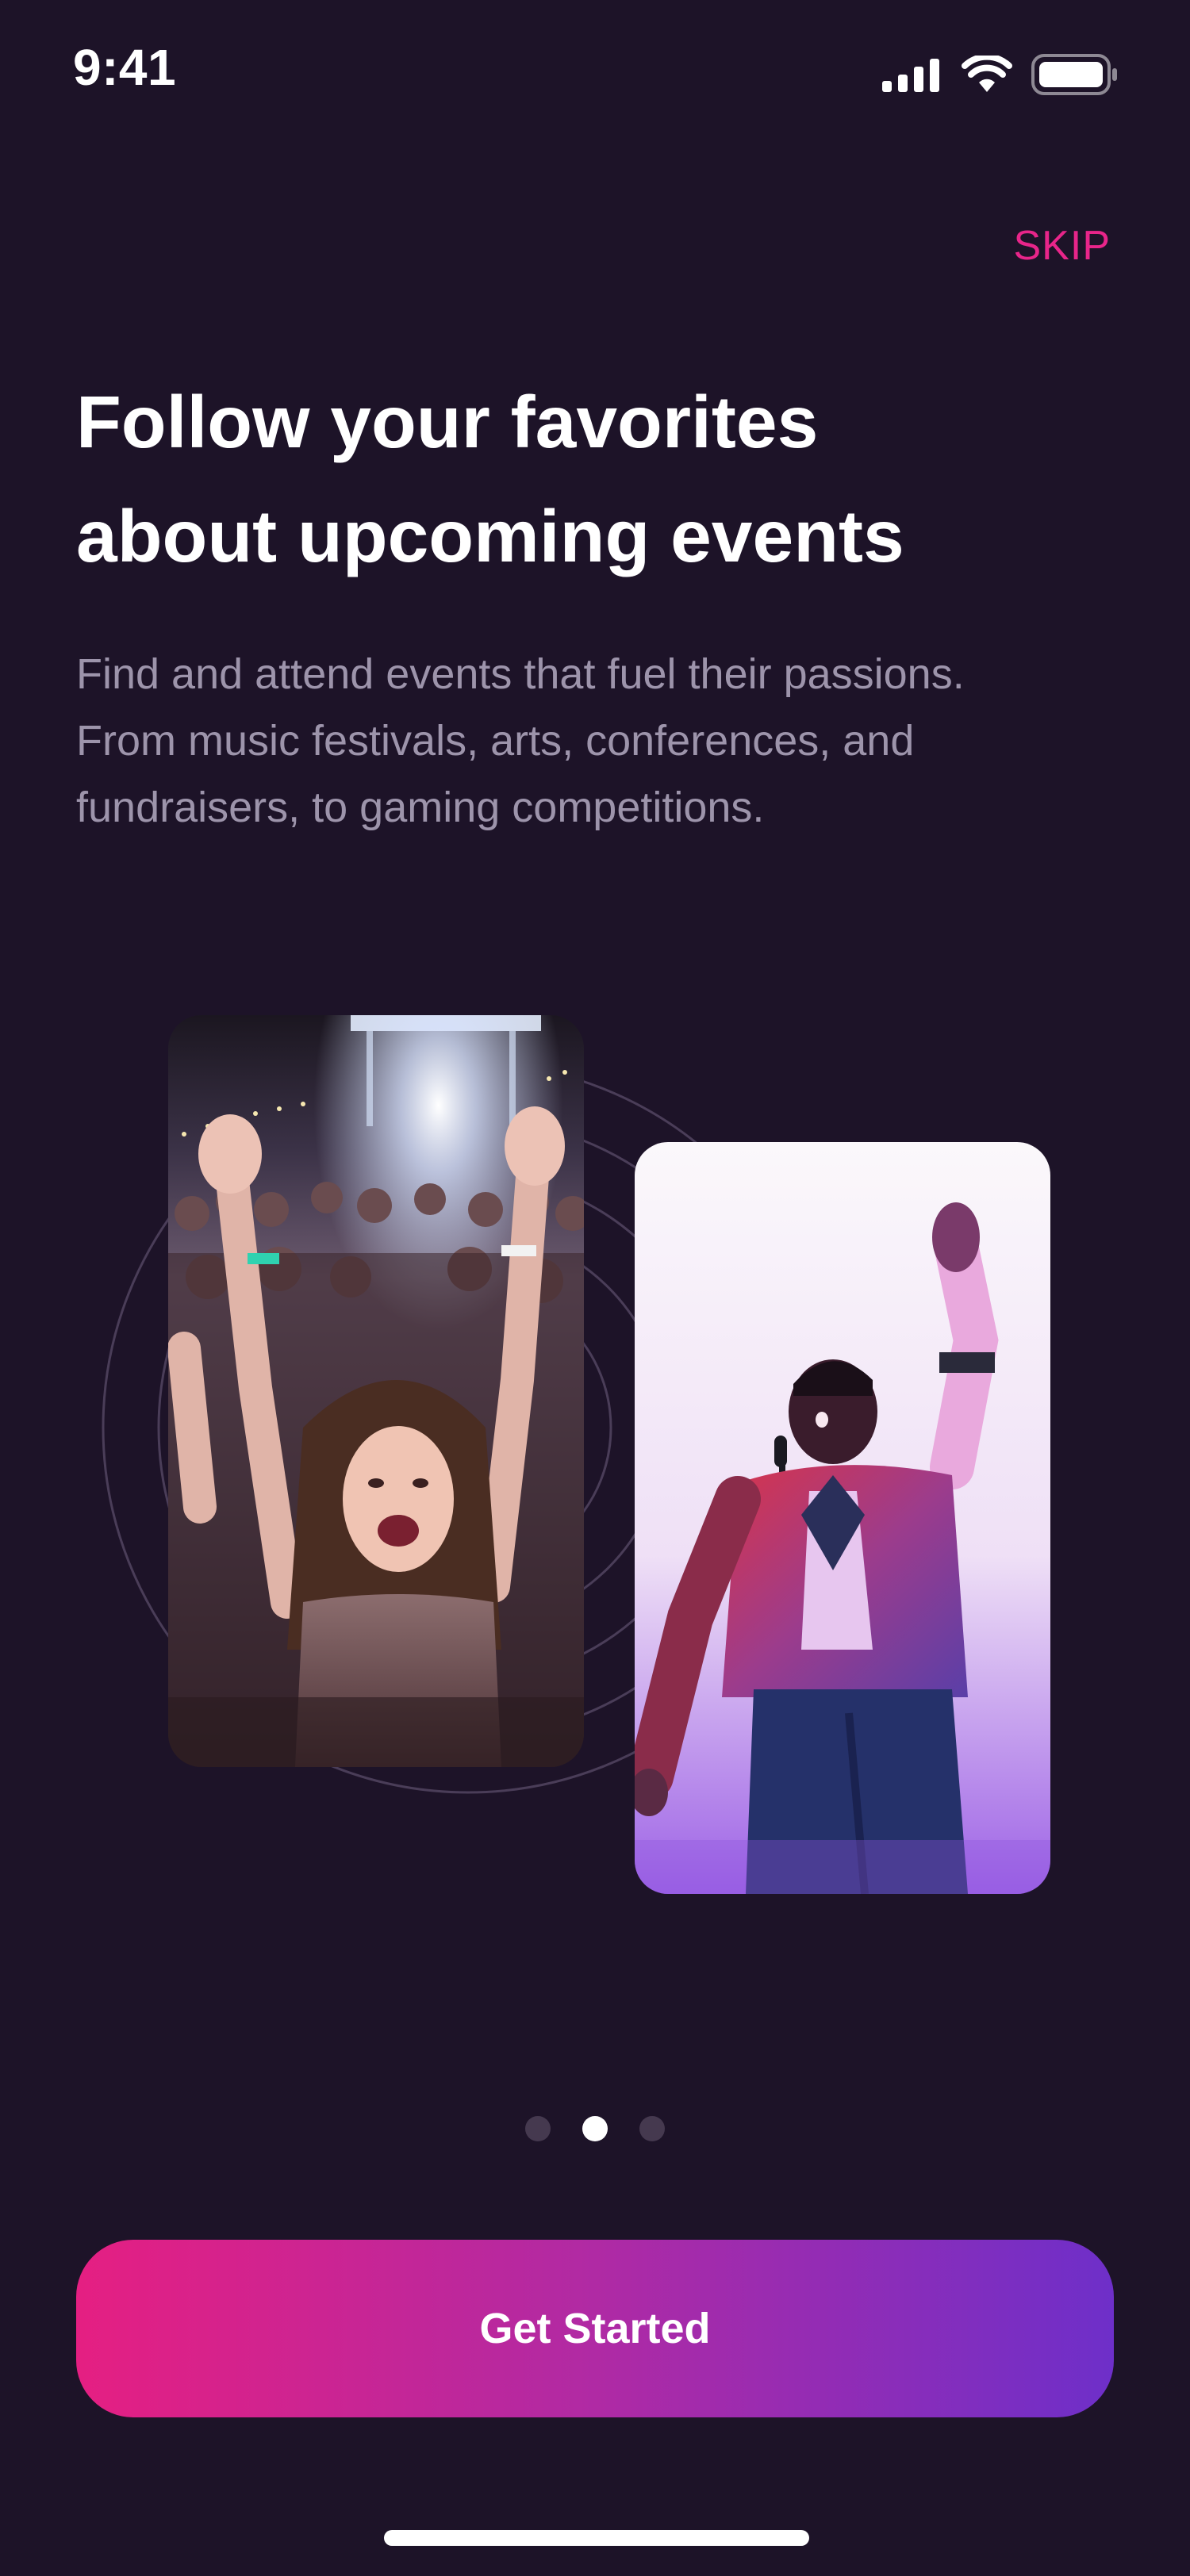 This screenshot has height=2576, width=1190. I want to click on page-indicator, so click(595, 2128).